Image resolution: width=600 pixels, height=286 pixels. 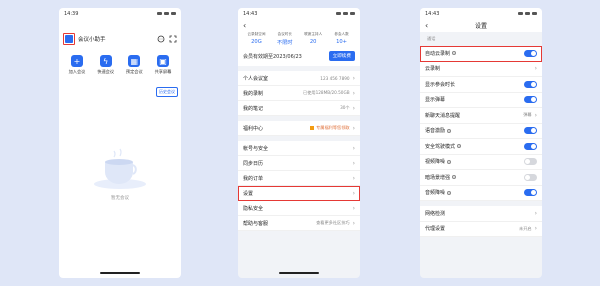 I want to click on show-duration-toggle, so click(x=530, y=84).